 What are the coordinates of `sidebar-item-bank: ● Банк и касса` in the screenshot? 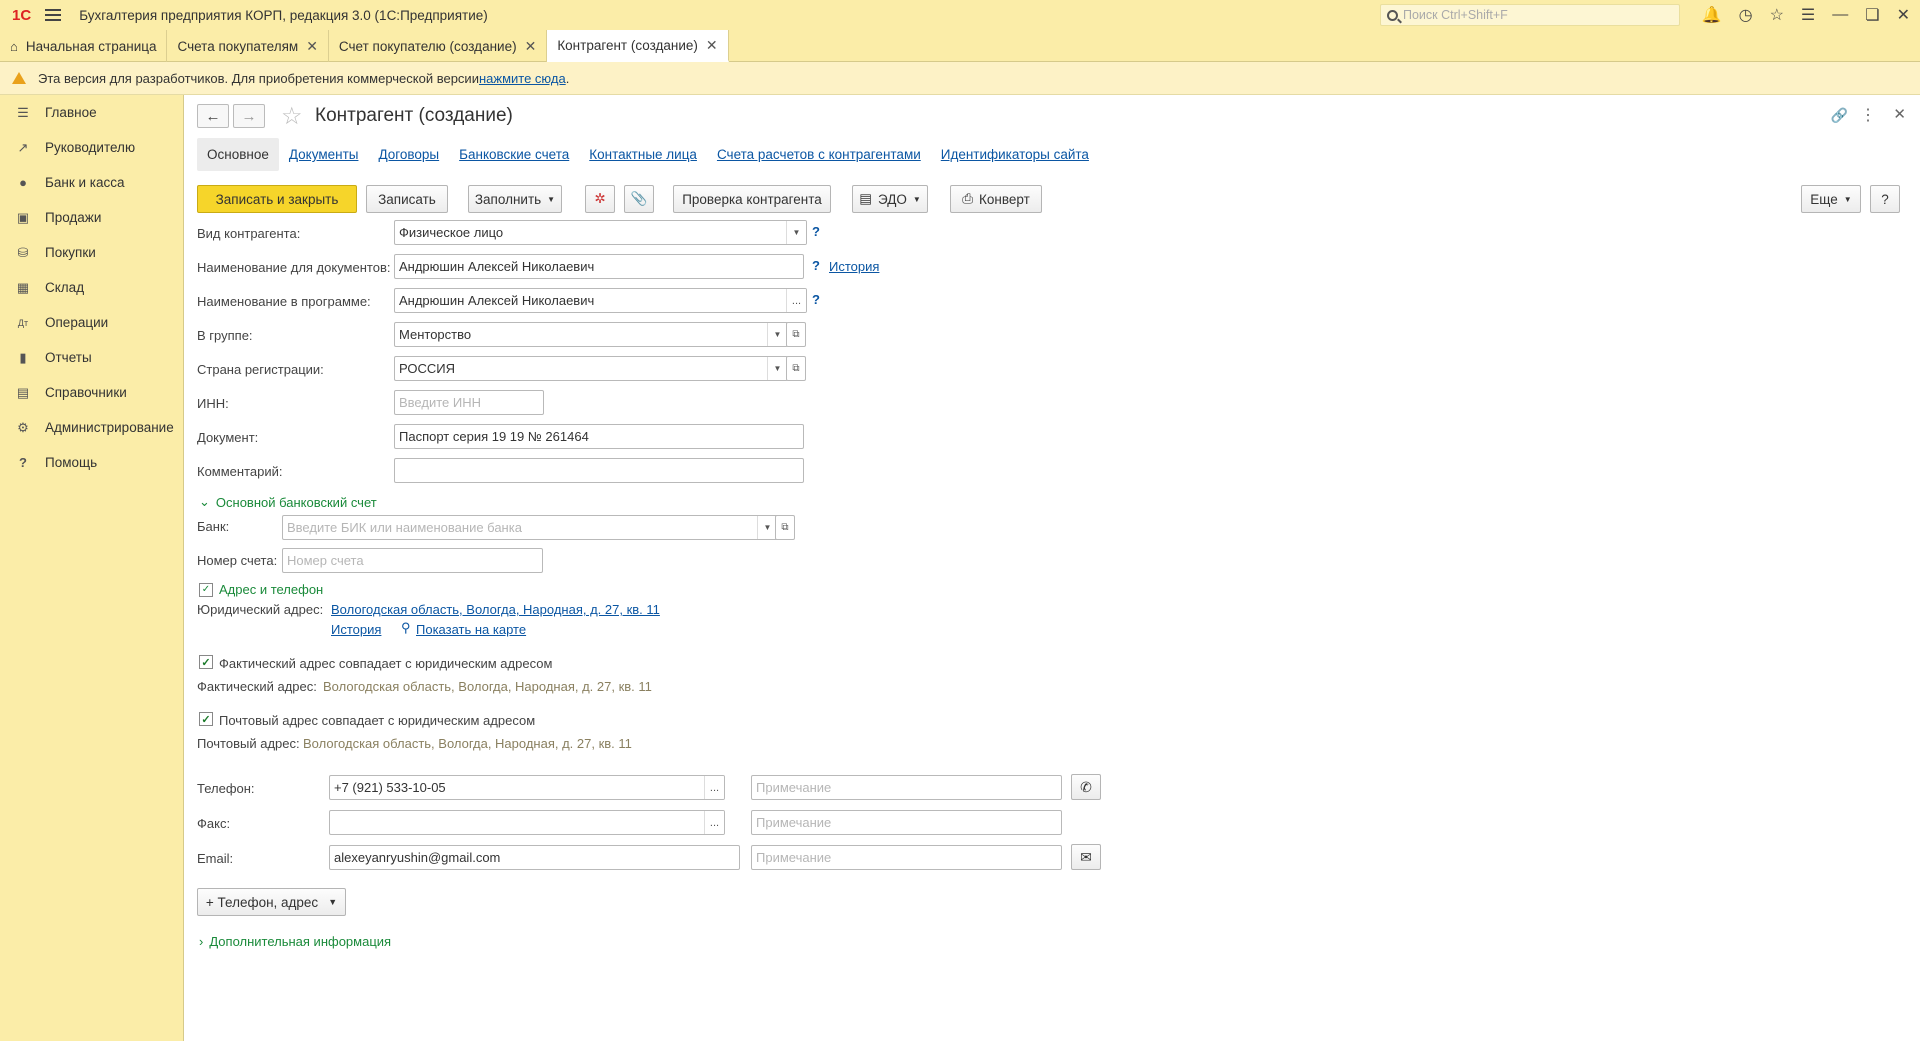 It's located at (91, 182).